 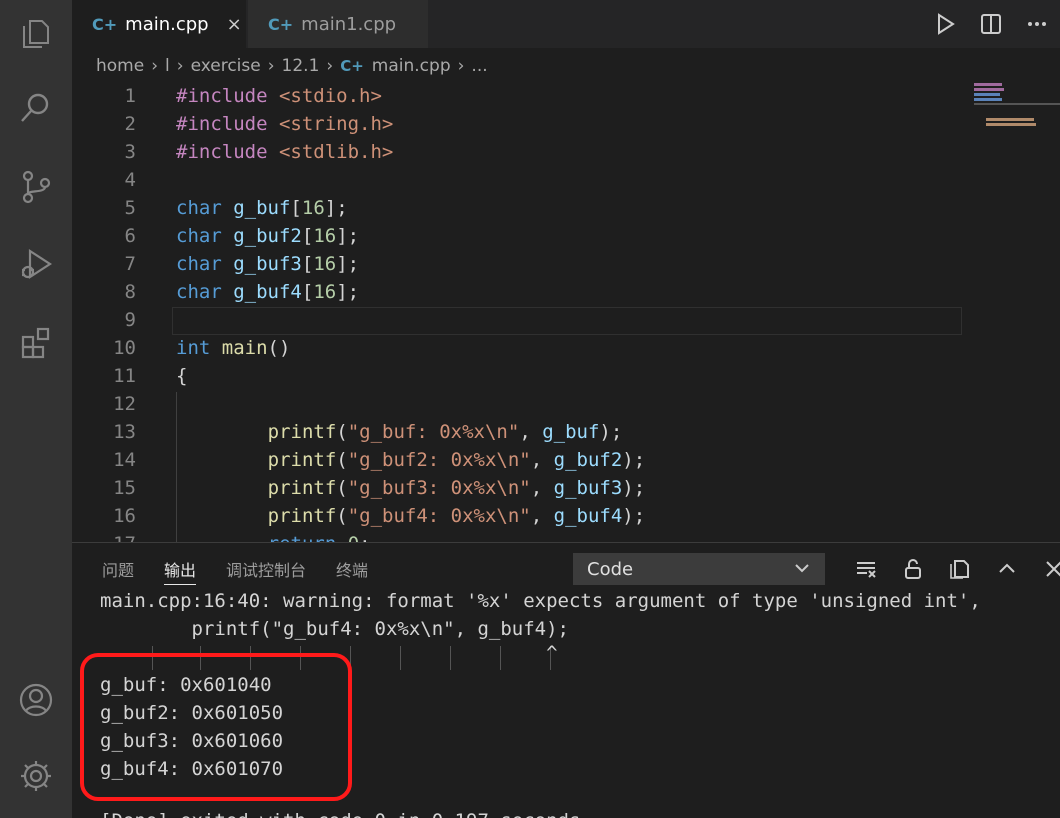 I want to click on open-in-editor-button, so click(x=959, y=569).